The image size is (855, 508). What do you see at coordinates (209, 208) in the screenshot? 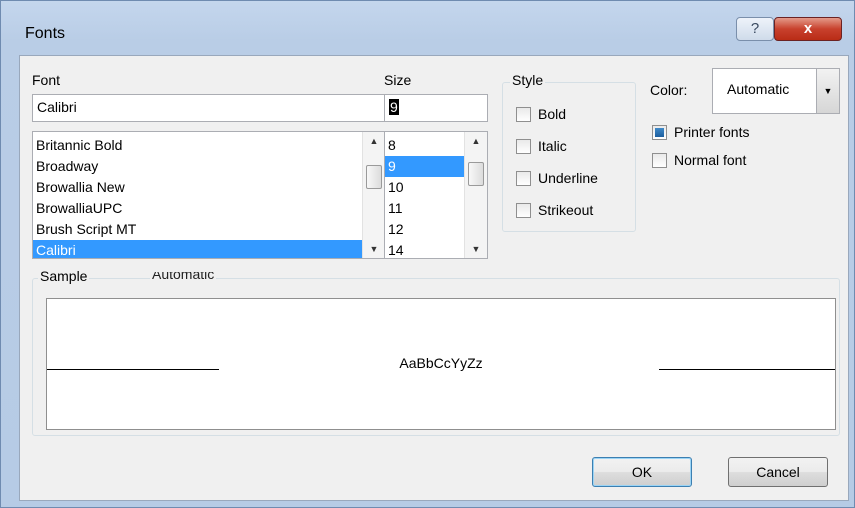
I see `font-list-item: BrowalliaUPC` at bounding box center [209, 208].